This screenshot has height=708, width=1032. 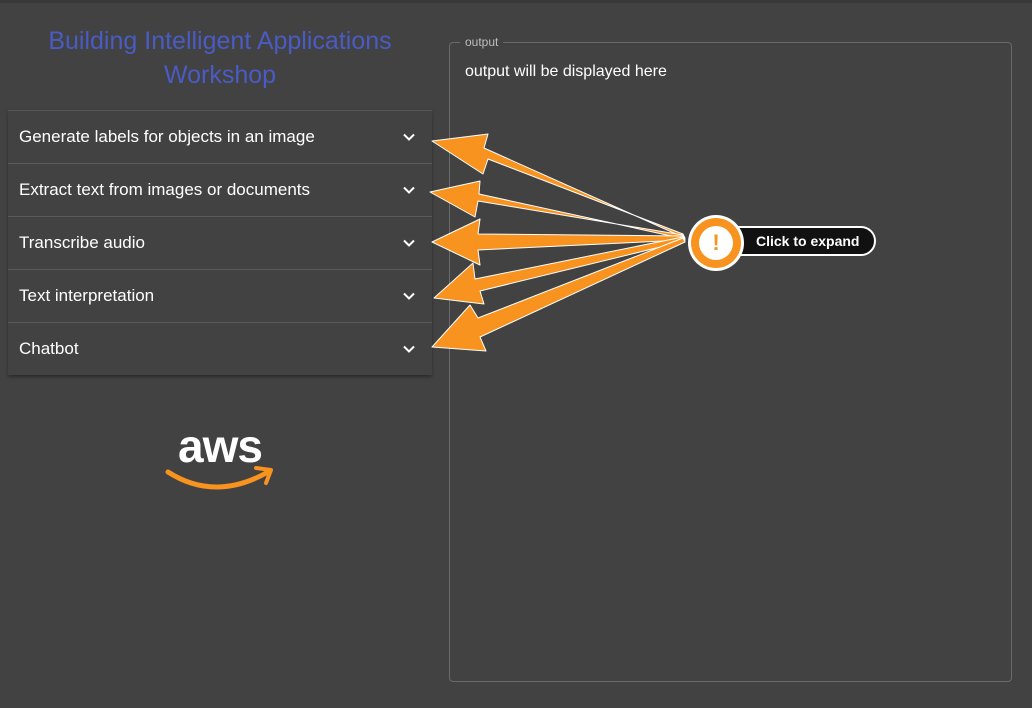 I want to click on accordion-item-generate-labels: Generate labels for objects in an image, so click(x=220, y=136).